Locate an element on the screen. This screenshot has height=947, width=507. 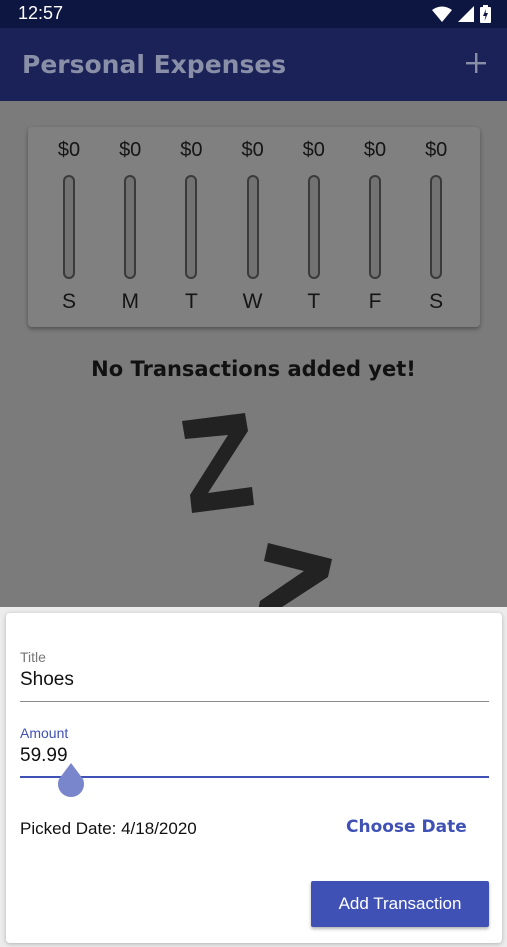
status-time: 12:57 is located at coordinates (41, 13).